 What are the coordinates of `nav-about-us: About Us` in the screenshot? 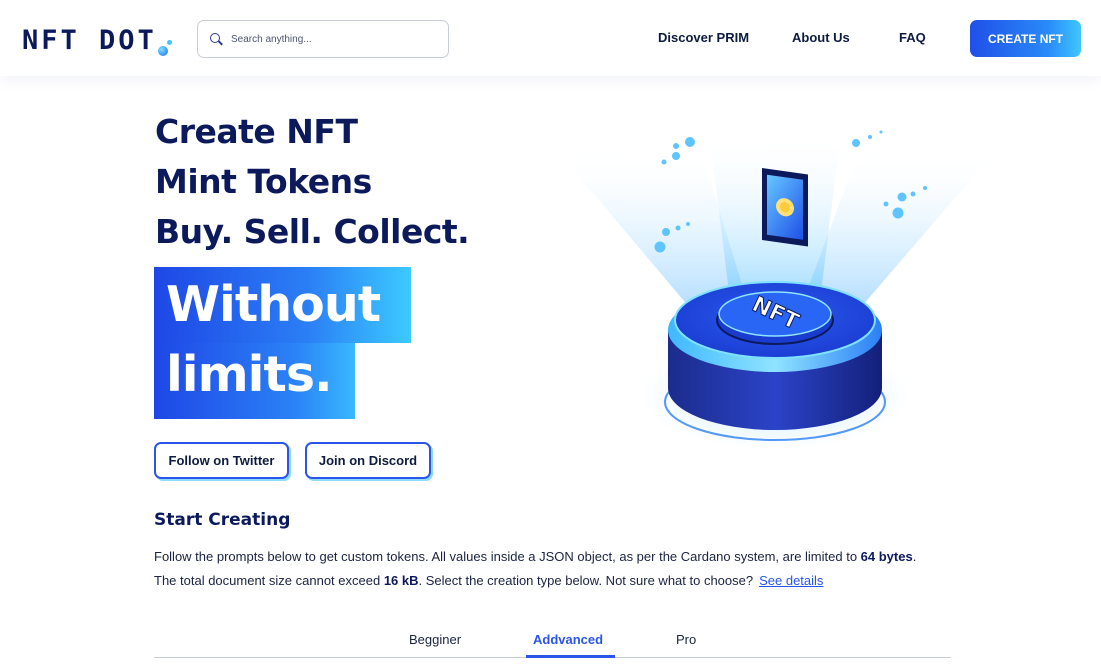 It's located at (821, 37).